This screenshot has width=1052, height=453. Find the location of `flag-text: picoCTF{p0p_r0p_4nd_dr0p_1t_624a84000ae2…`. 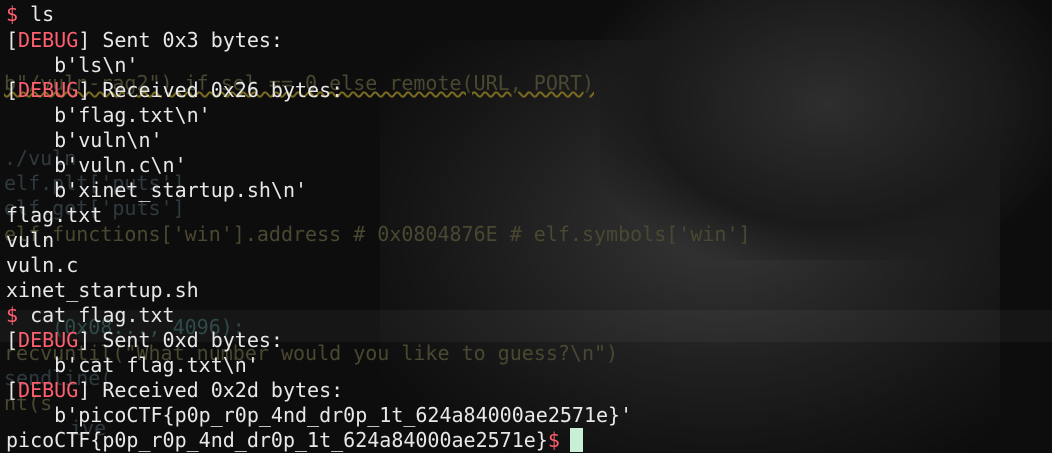

flag-text: picoCTF{p0p_r0p_4nd_dr0p_1t_624a84000ae2… is located at coordinates (277, 440).